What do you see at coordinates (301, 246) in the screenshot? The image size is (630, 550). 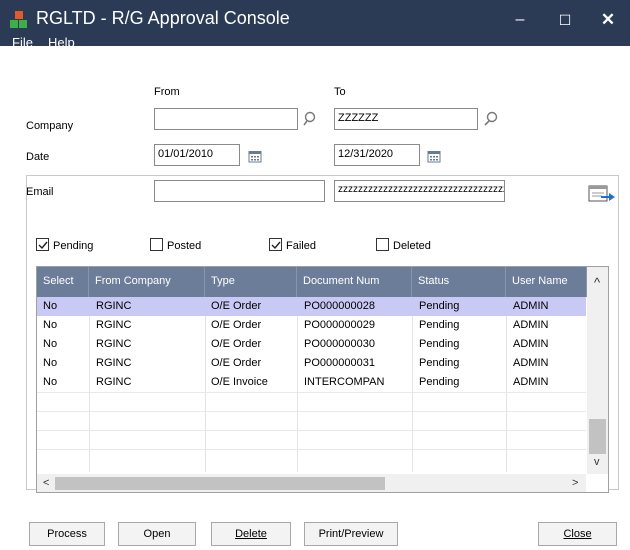 I see `failed-label: Failed` at bounding box center [301, 246].